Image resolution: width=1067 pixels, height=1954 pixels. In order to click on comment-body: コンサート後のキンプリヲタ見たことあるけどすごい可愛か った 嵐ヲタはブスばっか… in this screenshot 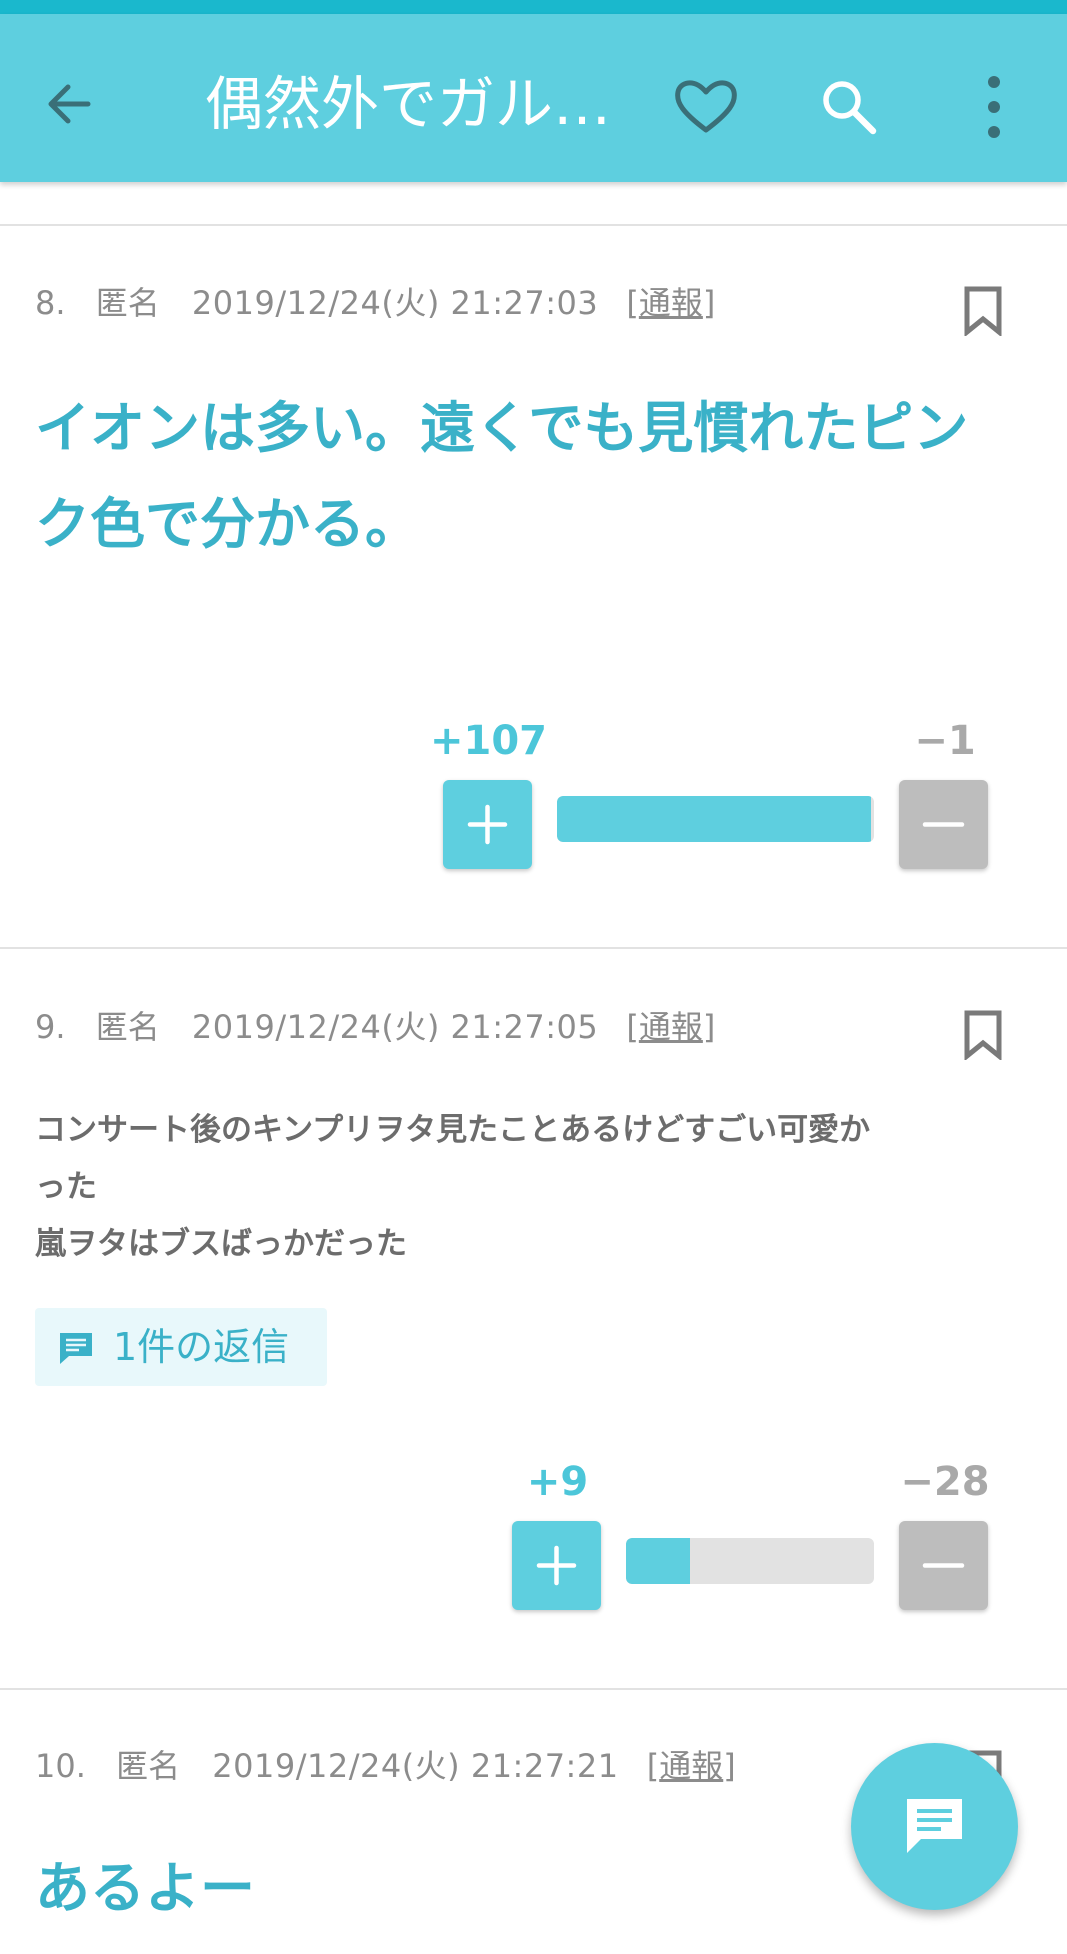, I will do `click(525, 1187)`.